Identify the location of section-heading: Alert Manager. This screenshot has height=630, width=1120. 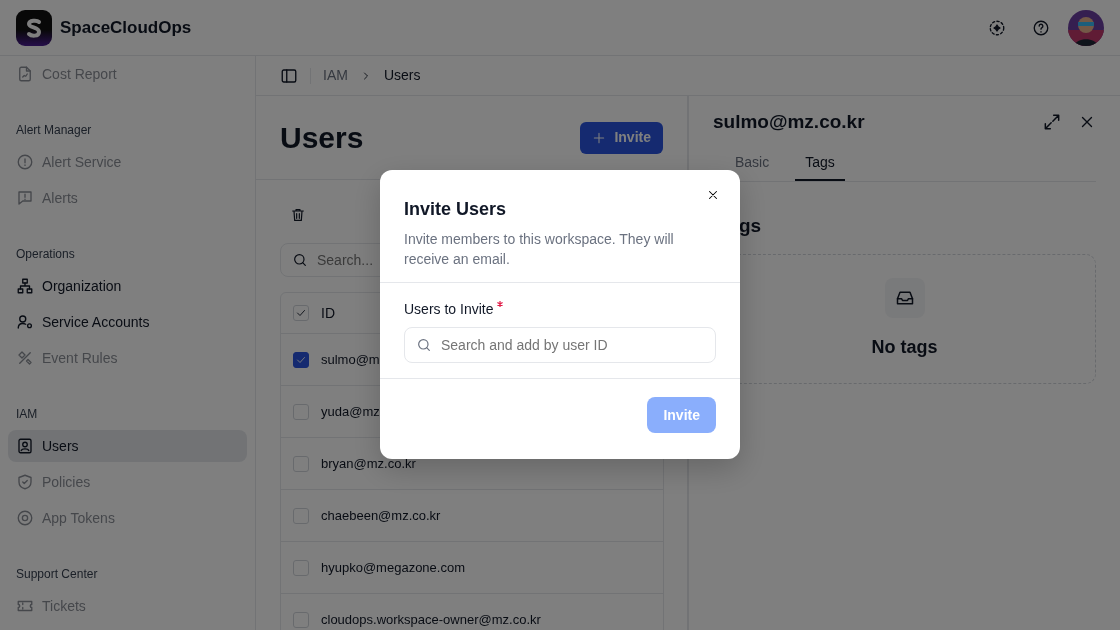
(54, 130).